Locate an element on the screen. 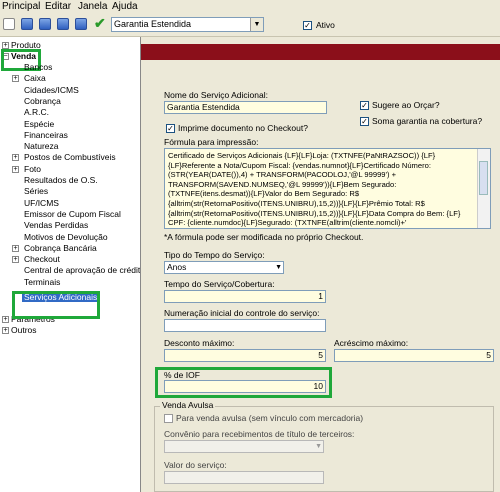  desconto-label: Desconto máximo: is located at coordinates (199, 343).